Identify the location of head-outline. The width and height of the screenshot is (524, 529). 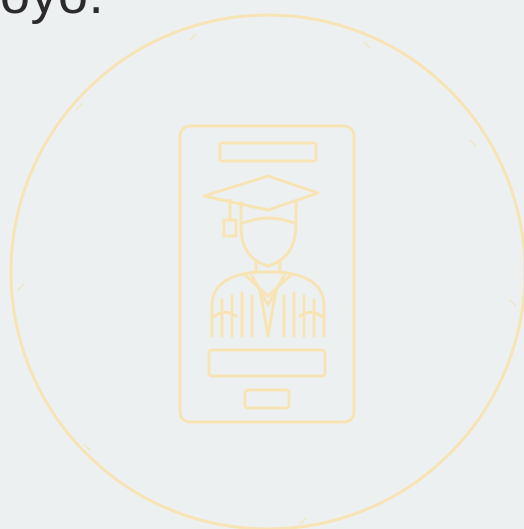
(268, 245).